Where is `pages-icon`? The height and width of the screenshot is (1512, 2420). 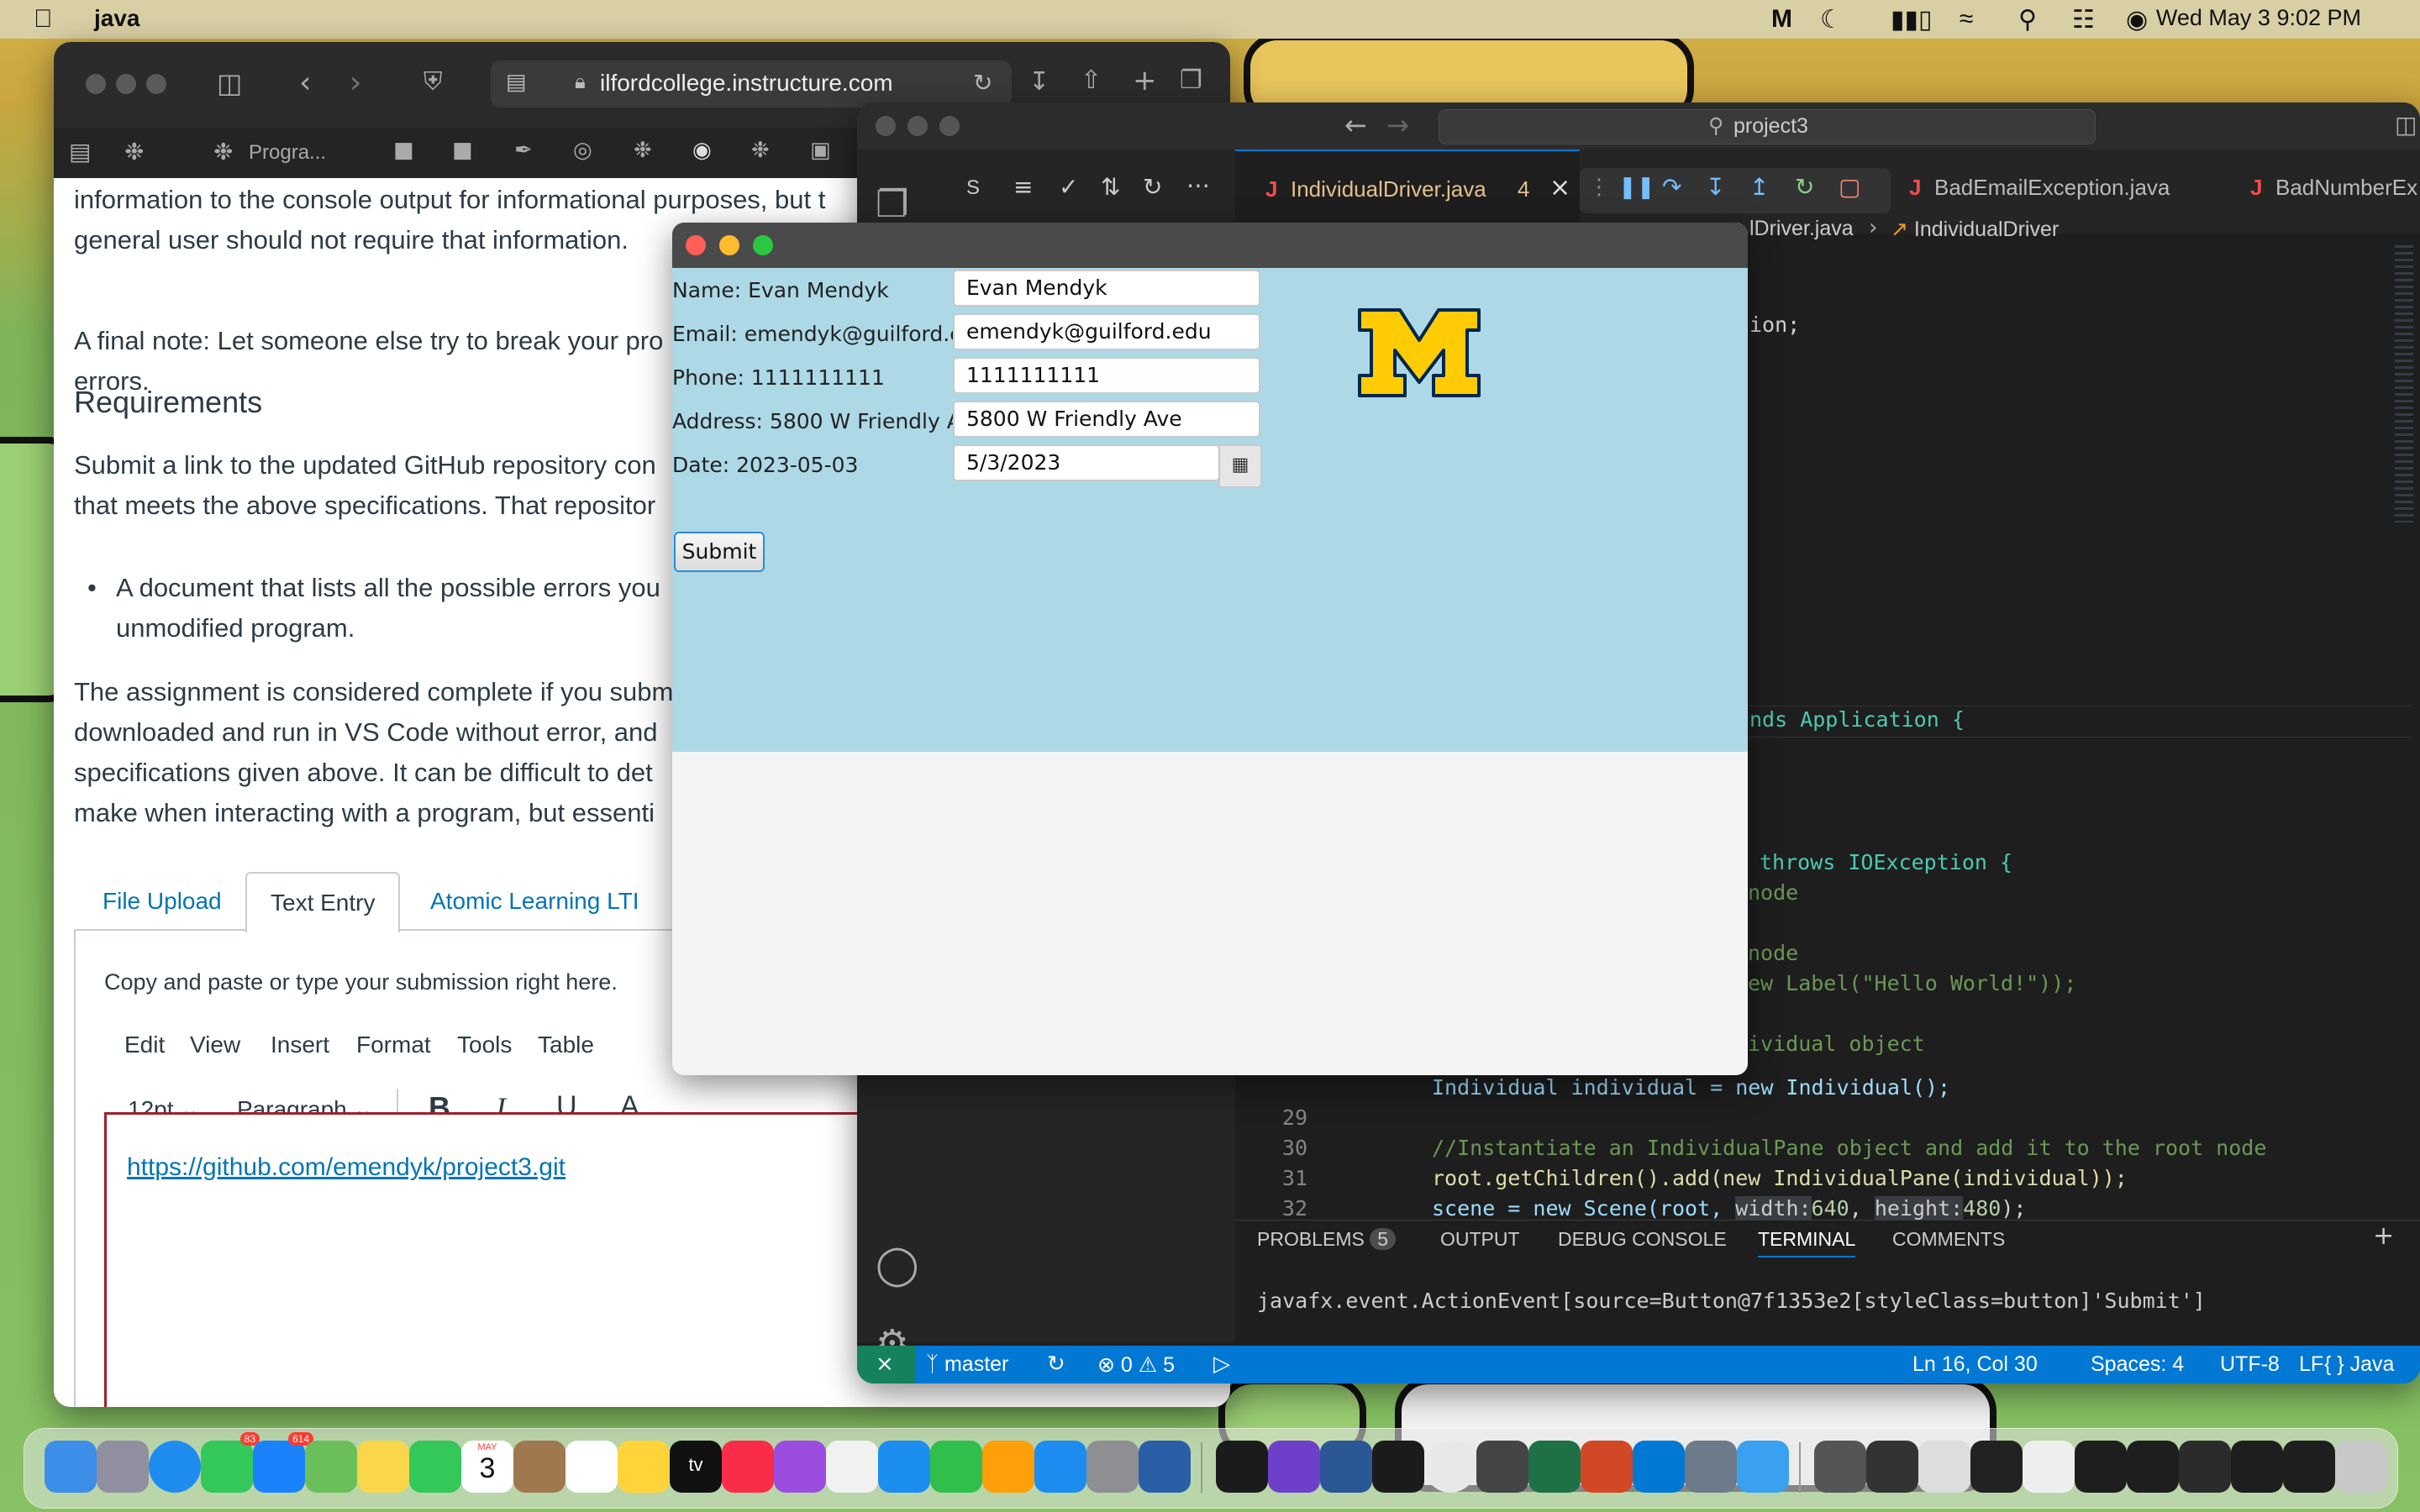 pages-icon is located at coordinates (1008, 1467).